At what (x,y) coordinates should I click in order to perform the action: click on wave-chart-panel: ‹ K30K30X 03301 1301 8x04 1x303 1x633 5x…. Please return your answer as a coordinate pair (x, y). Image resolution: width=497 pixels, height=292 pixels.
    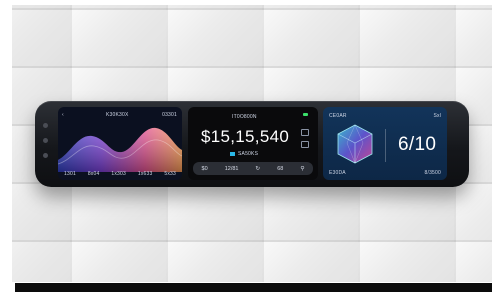
    Looking at the image, I should click on (120, 143).